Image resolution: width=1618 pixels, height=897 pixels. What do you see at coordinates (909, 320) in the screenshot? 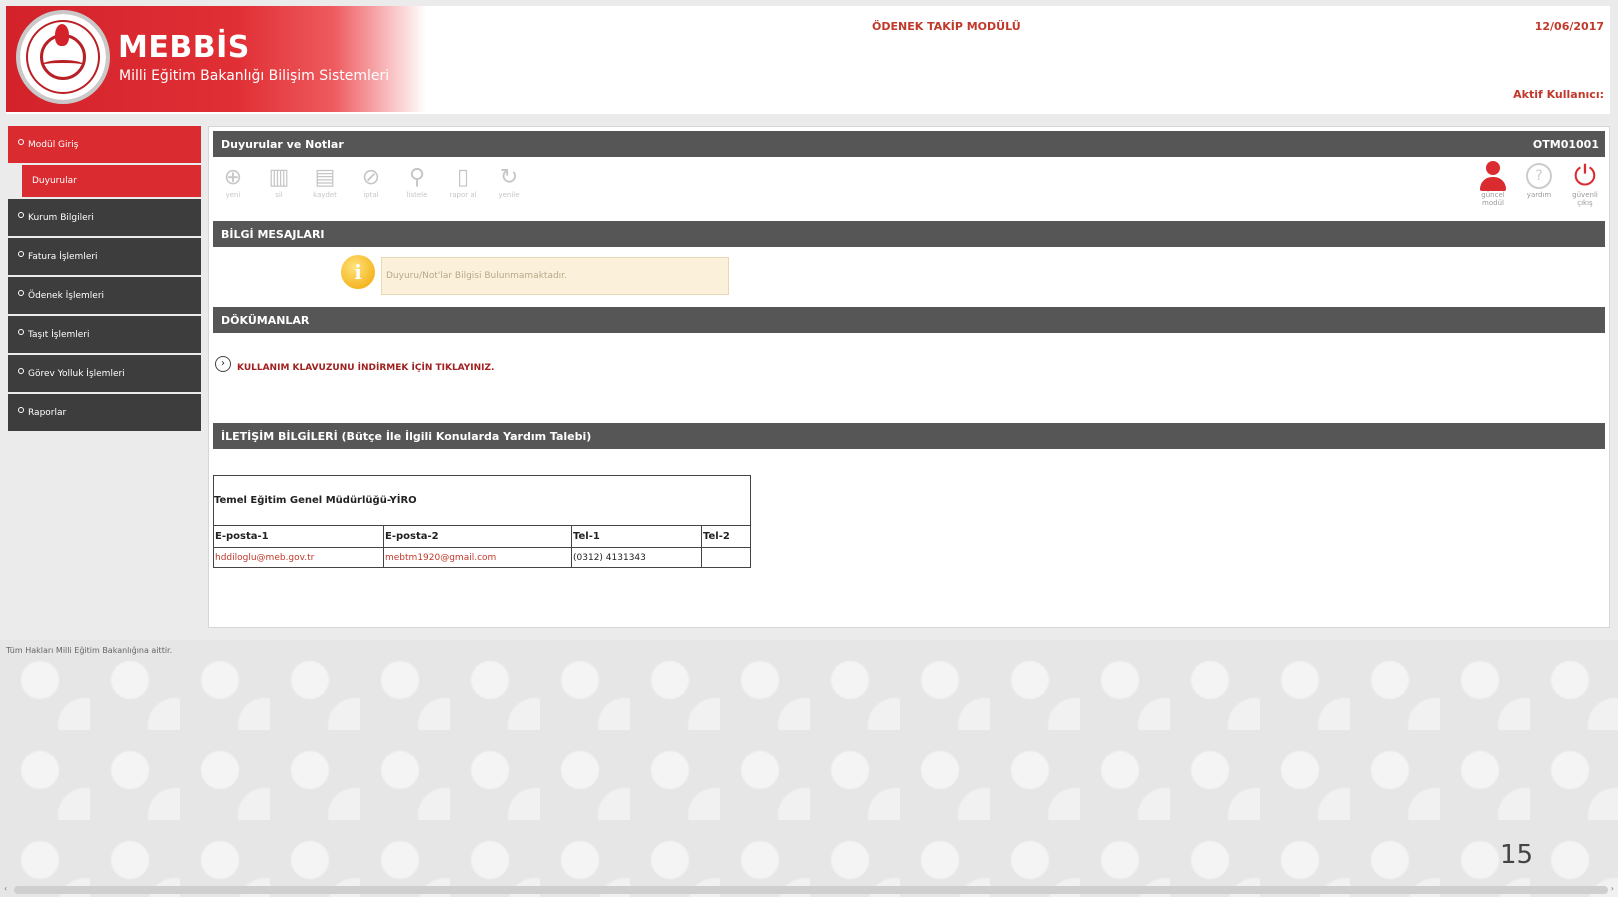
I see `docs-section-bar: DÖKÜMANLAR` at bounding box center [909, 320].